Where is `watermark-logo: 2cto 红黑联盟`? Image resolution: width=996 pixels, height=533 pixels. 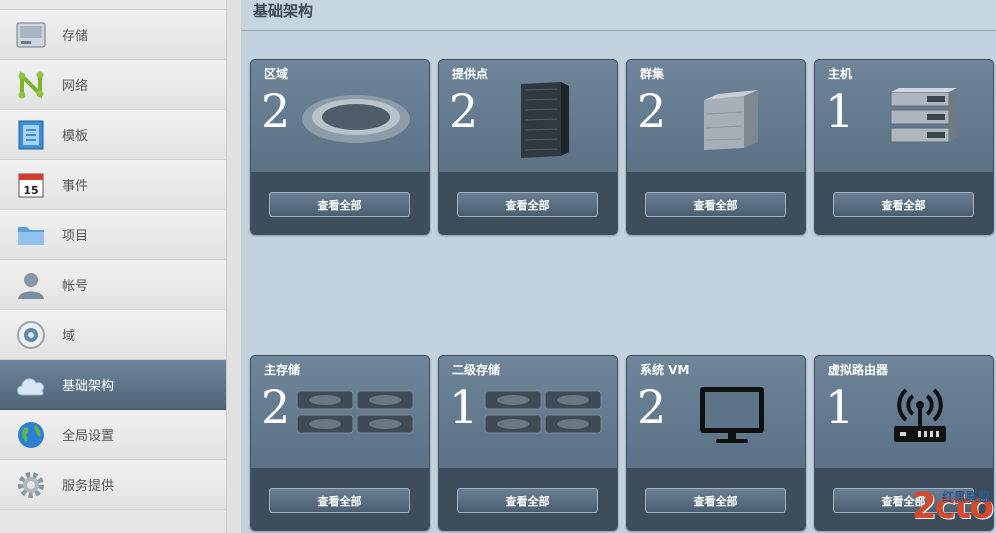 watermark-logo: 2cto 红黑联盟 is located at coordinates (953, 506).